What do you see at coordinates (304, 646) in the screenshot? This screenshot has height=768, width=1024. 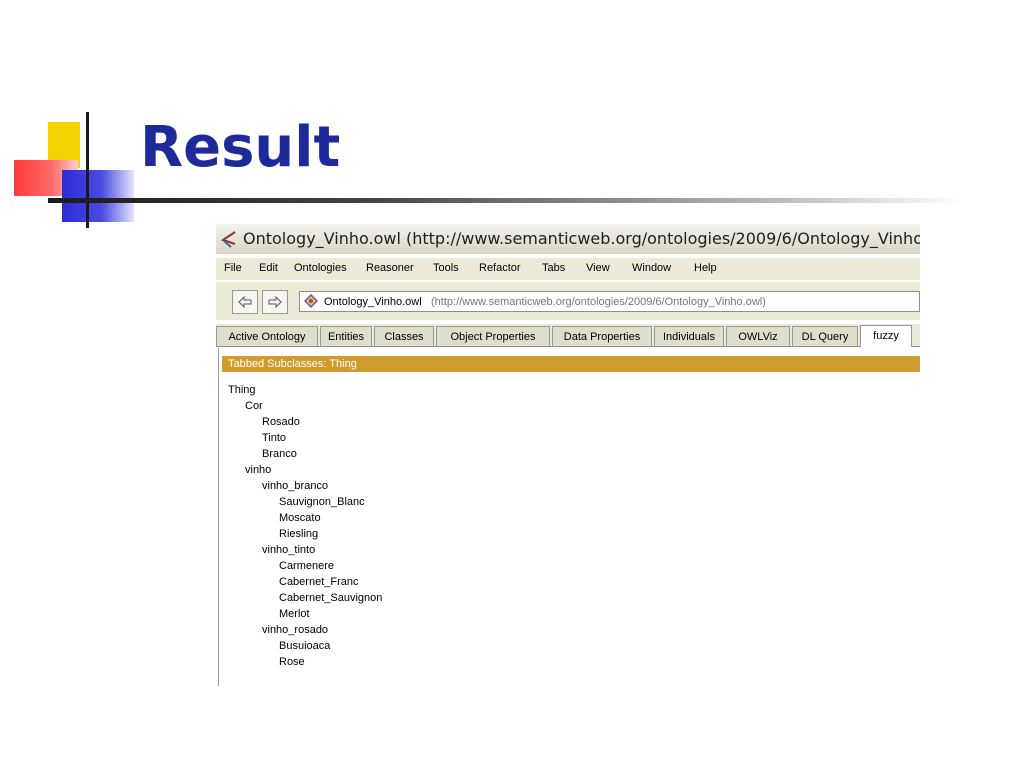 I see `tree-node-busuioaca: Busuioaca` at bounding box center [304, 646].